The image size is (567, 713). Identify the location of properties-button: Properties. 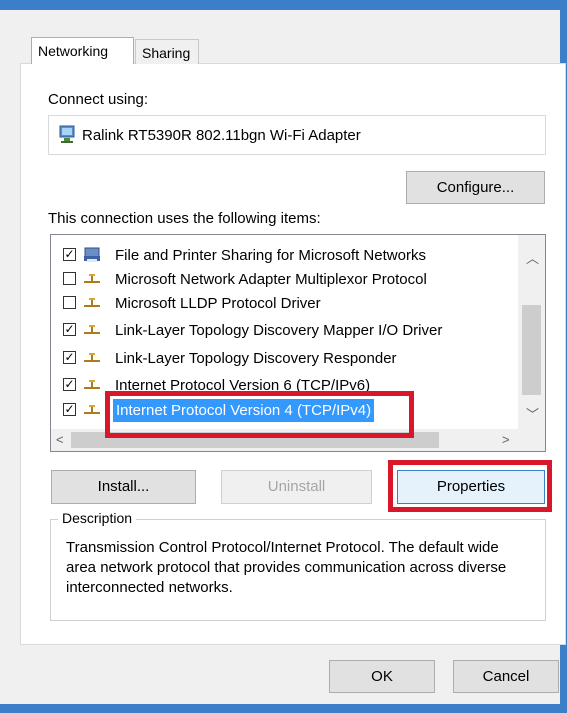
(471, 487).